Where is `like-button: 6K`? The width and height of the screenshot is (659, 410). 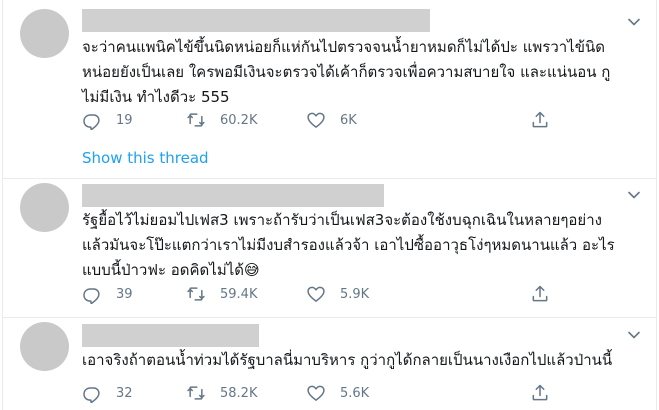
like-button: 6K is located at coordinates (331, 120).